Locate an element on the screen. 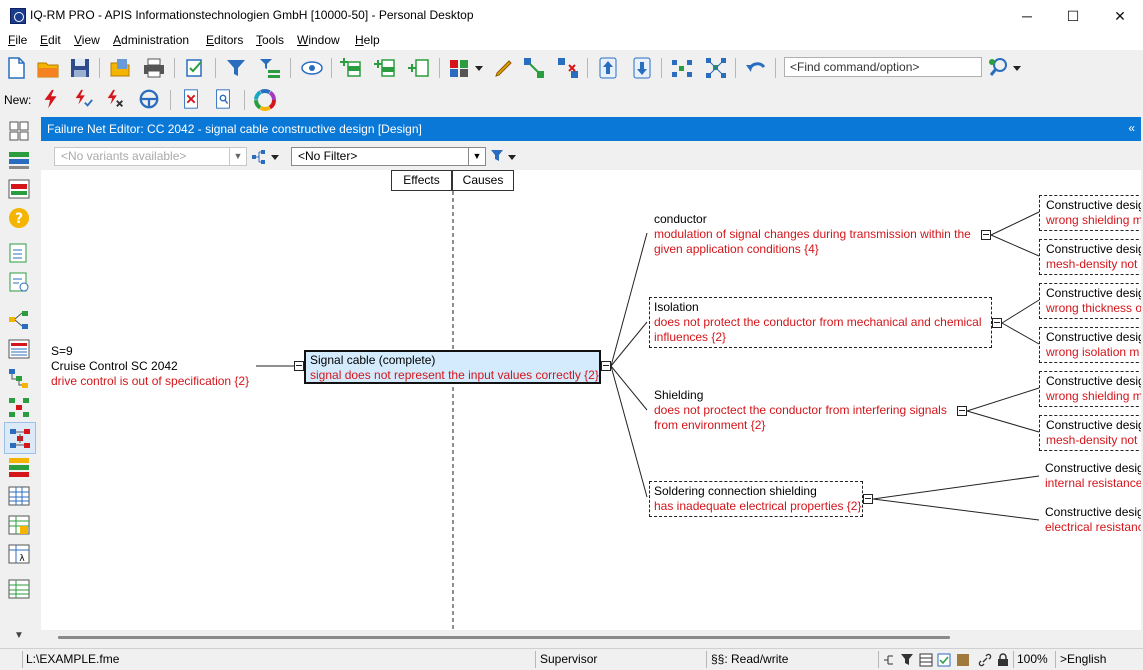  search-icon is located at coordinates (998, 68).